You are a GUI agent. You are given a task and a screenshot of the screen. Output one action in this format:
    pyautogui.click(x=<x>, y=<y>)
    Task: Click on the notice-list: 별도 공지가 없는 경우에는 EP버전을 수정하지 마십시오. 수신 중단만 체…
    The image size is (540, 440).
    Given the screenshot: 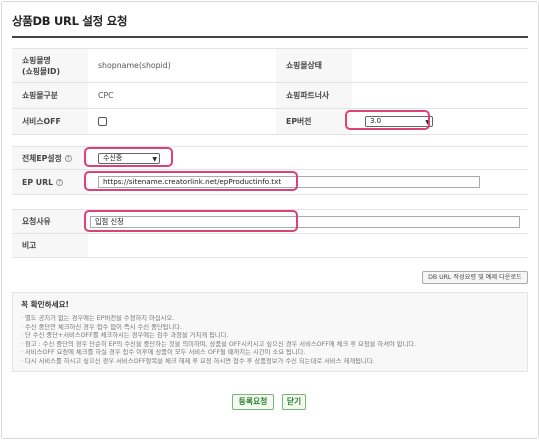 What is the action you would take?
    pyautogui.click(x=270, y=340)
    